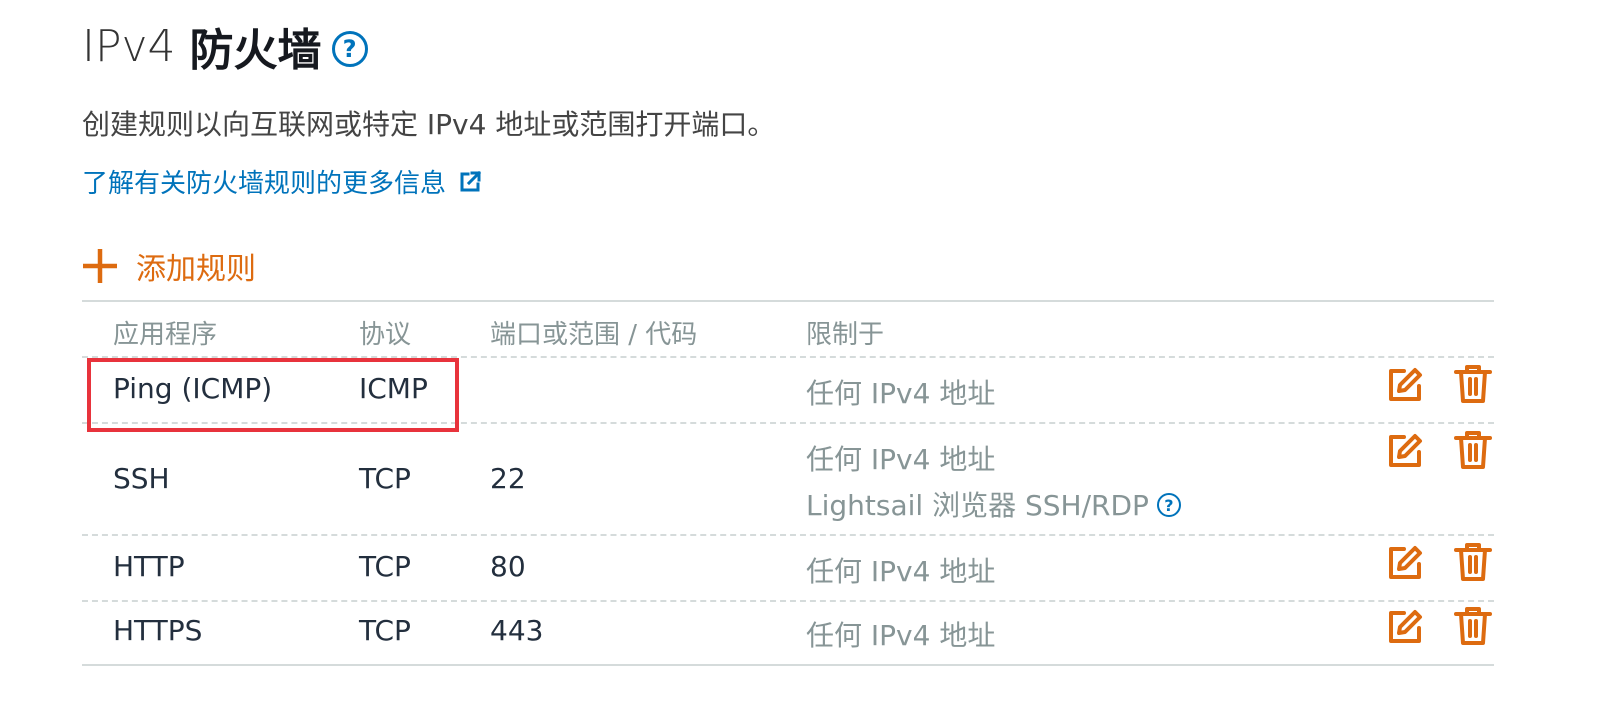 Image resolution: width=1598 pixels, height=713 pixels. What do you see at coordinates (273, 395) in the screenshot?
I see `highlight-box` at bounding box center [273, 395].